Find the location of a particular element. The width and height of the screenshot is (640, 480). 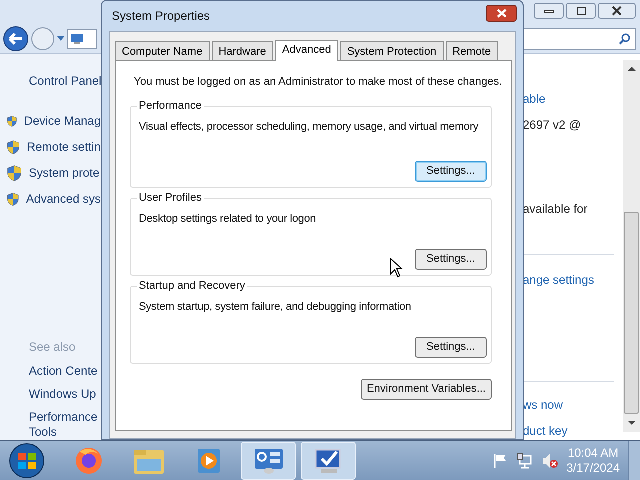

task-link: Device Manag is located at coordinates (62, 121).